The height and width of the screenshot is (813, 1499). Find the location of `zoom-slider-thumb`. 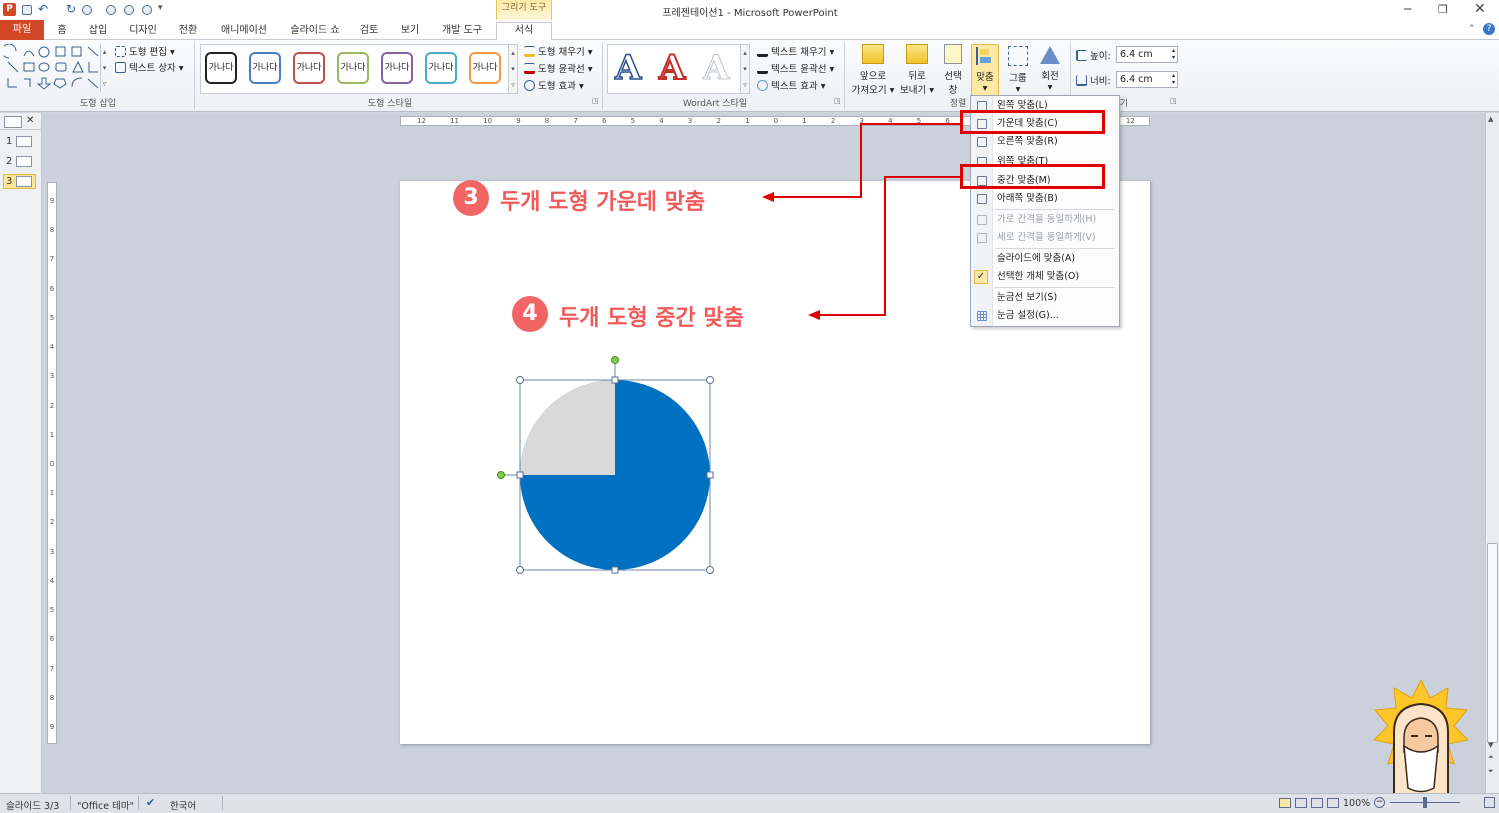

zoom-slider-thumb is located at coordinates (1425, 802).